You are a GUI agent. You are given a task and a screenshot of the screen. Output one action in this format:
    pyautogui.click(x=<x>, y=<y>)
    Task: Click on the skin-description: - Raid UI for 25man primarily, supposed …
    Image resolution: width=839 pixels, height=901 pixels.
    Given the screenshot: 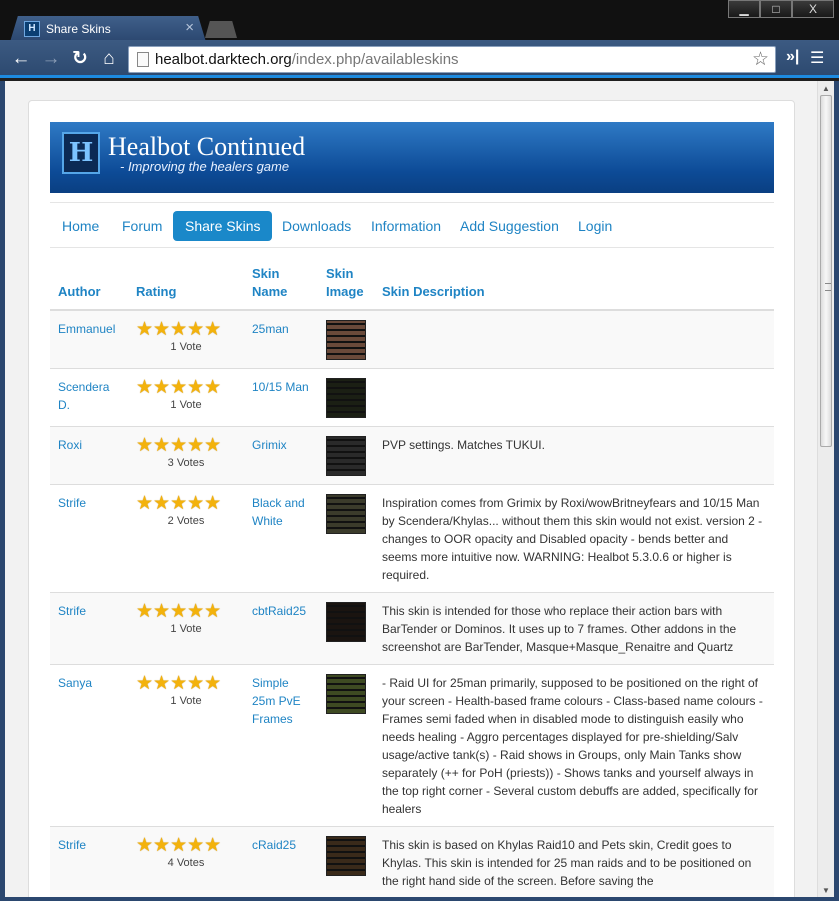 What is the action you would take?
    pyautogui.click(x=574, y=745)
    